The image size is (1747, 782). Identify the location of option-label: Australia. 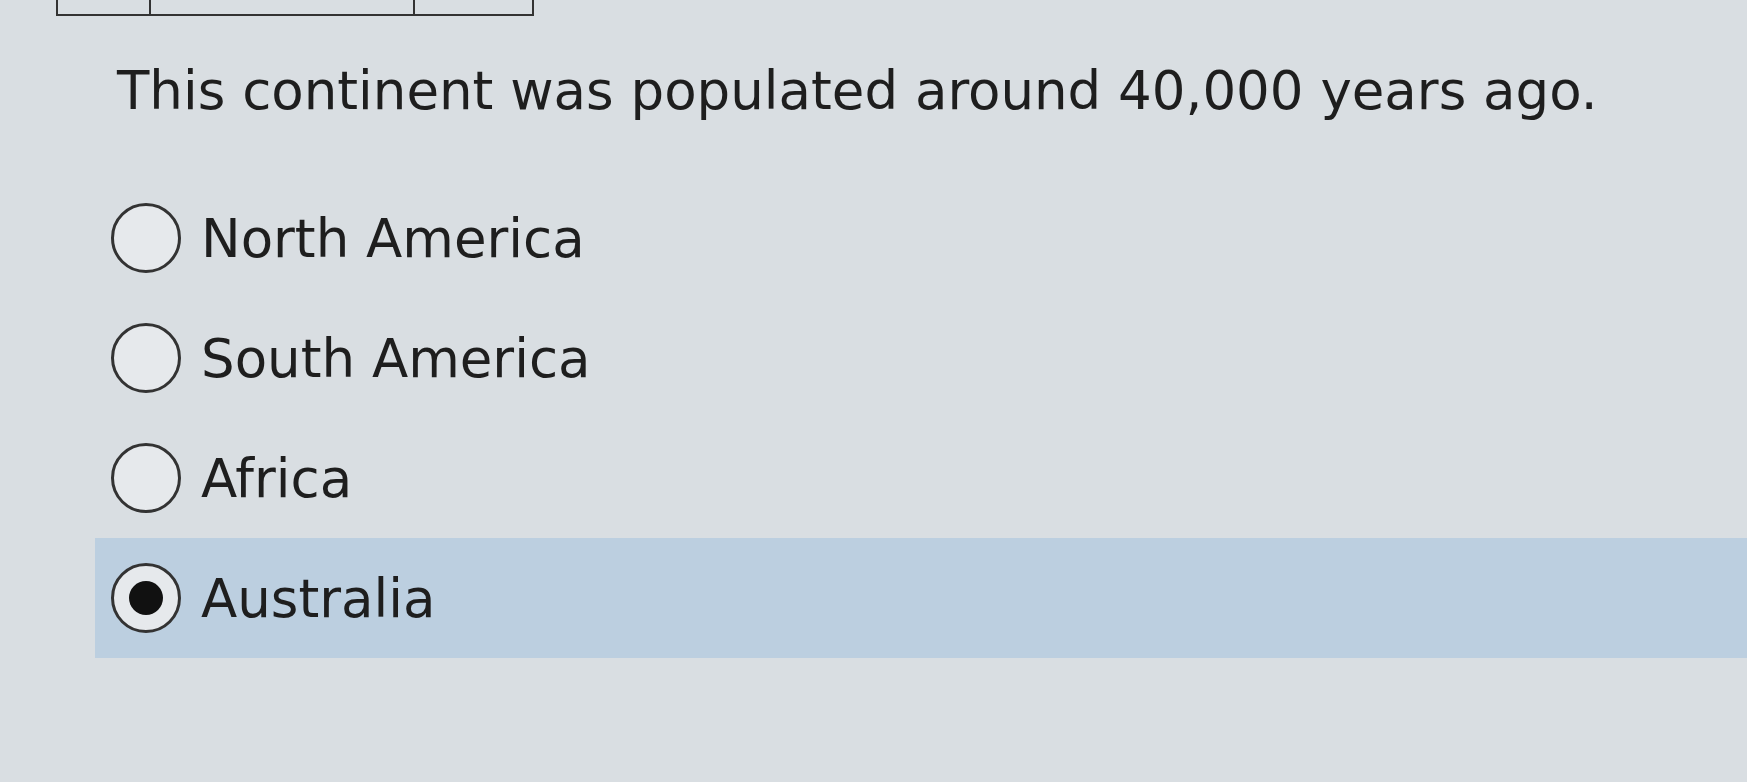
(318, 598).